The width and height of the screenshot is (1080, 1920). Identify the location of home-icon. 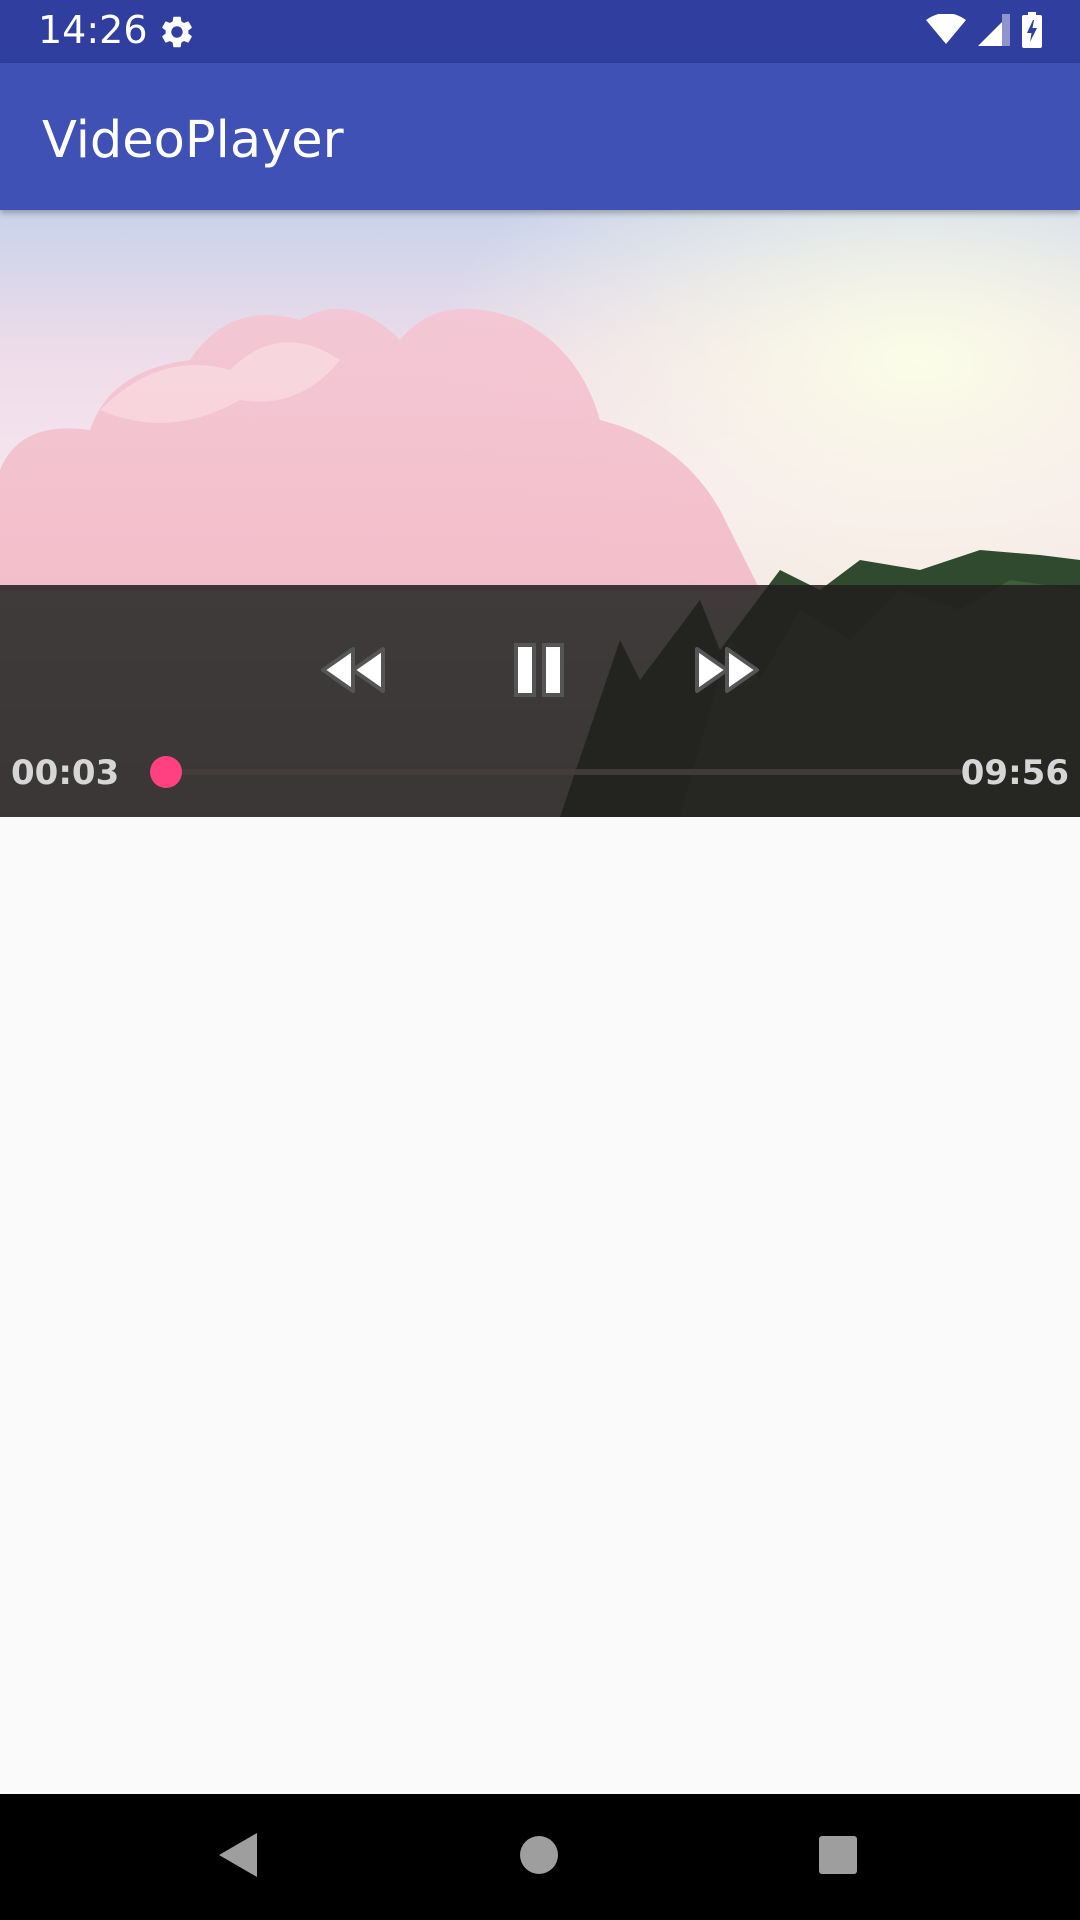
(539, 1857).